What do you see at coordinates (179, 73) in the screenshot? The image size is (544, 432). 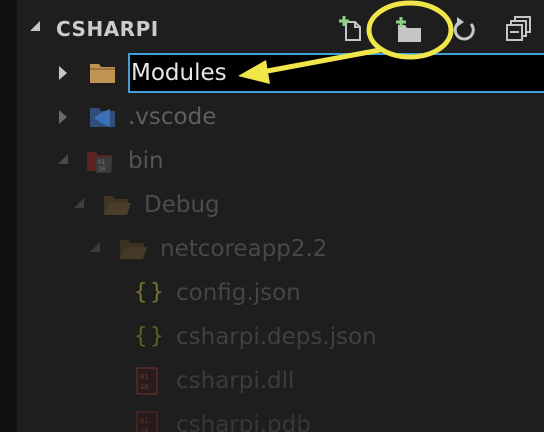 I see `rename-input-value: Modules` at bounding box center [179, 73].